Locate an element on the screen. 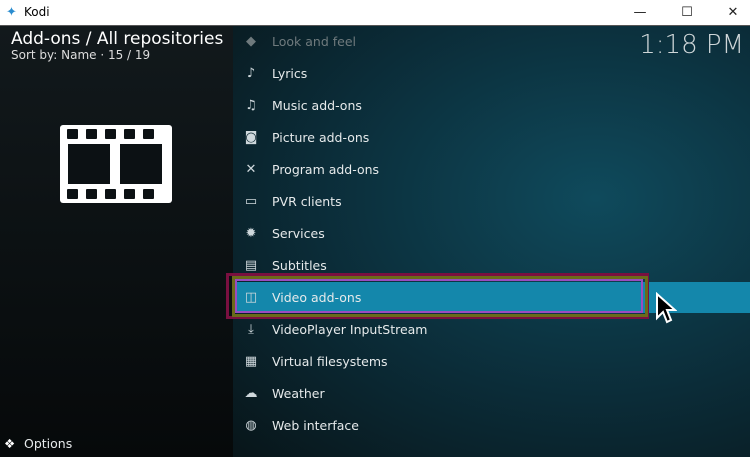  subtitles-icon: ▤ is located at coordinates (251, 265).